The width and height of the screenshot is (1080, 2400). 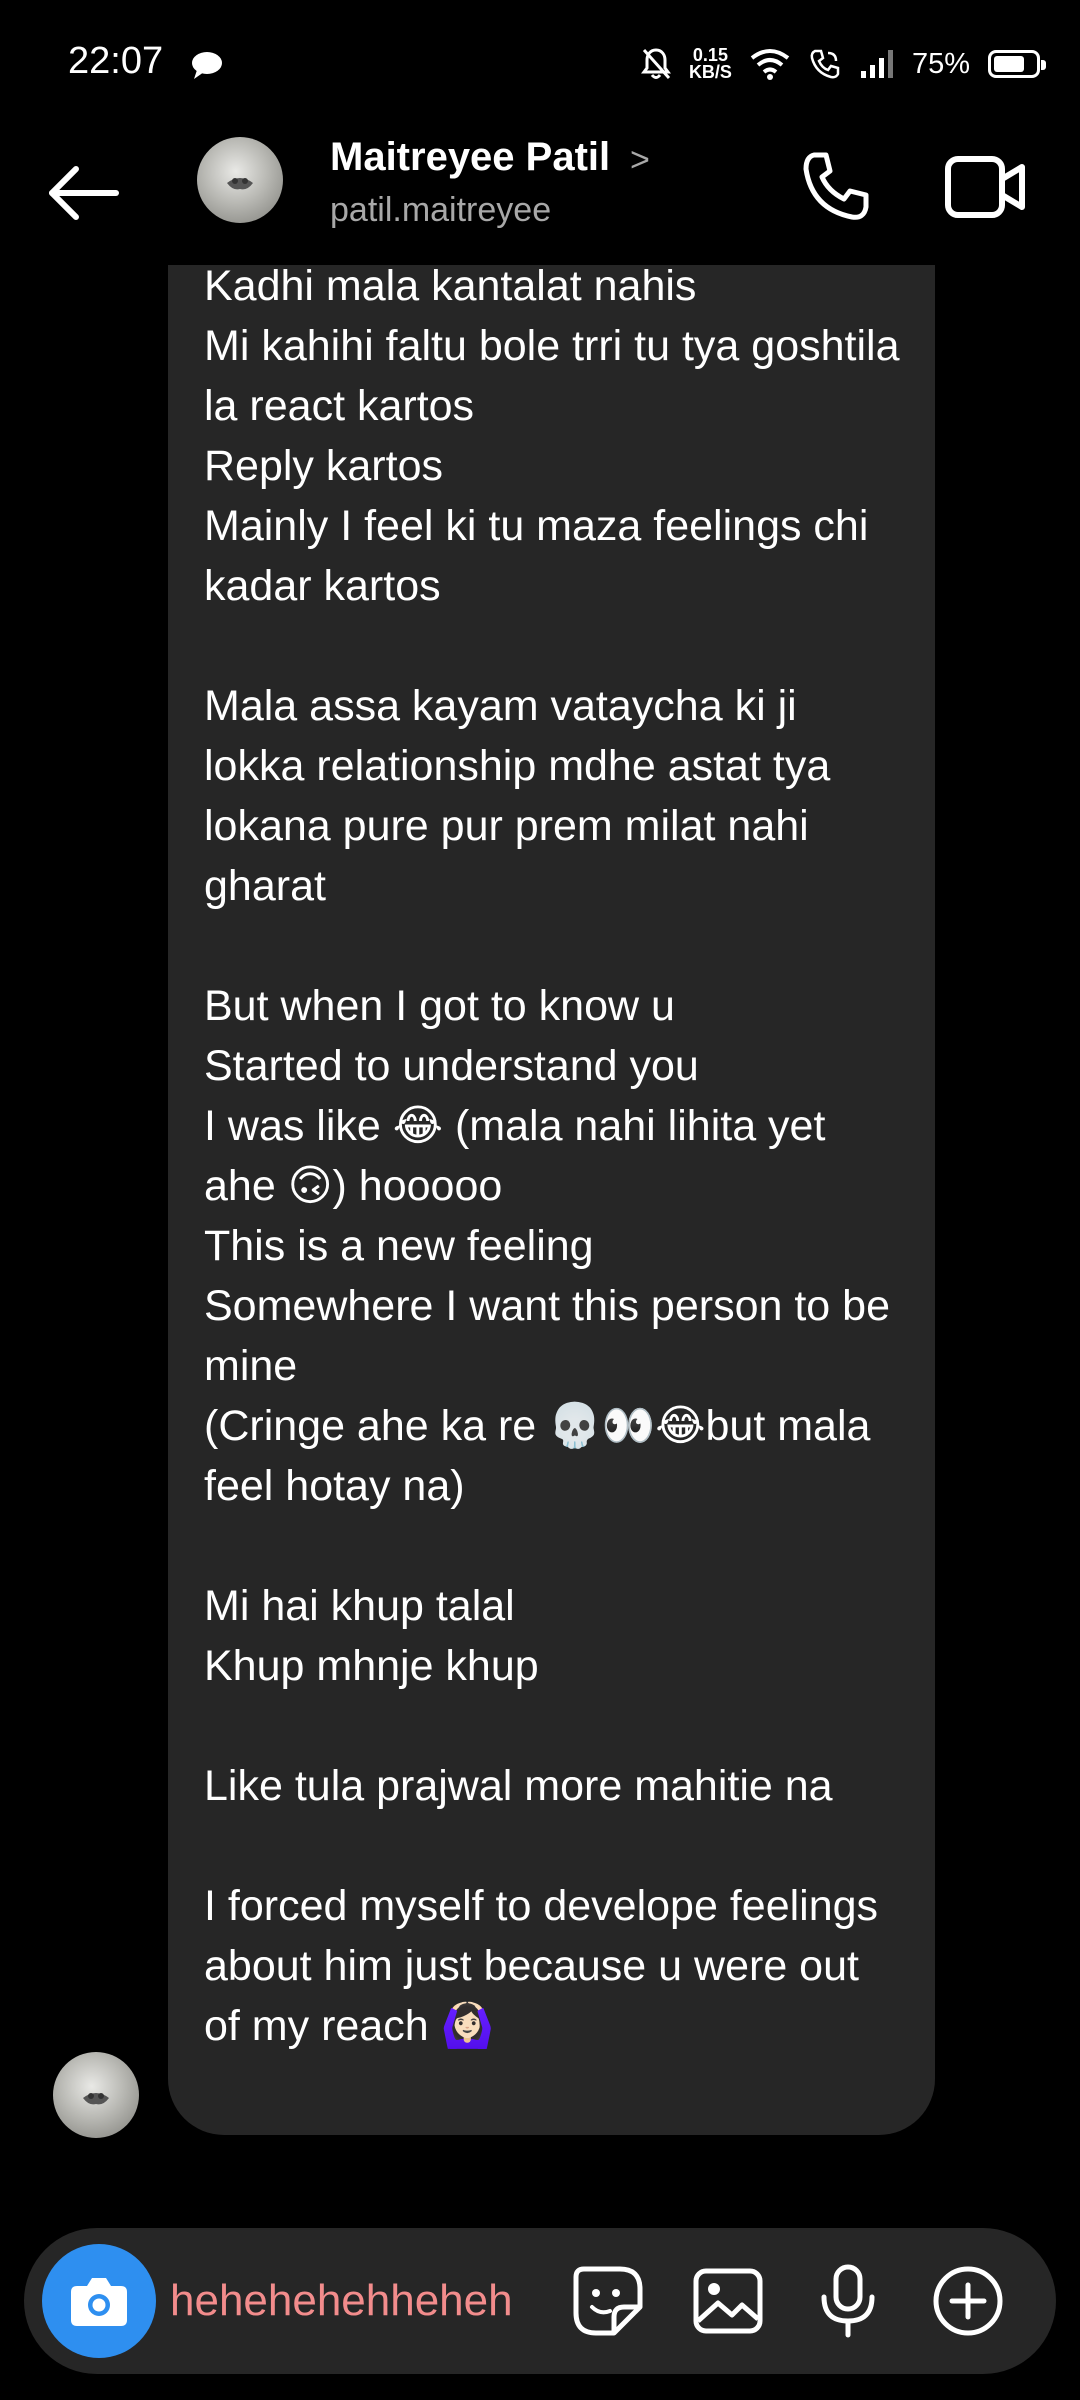 I want to click on chat-header: Maitreyee Patil > patil.maitreyee, so click(x=540, y=195).